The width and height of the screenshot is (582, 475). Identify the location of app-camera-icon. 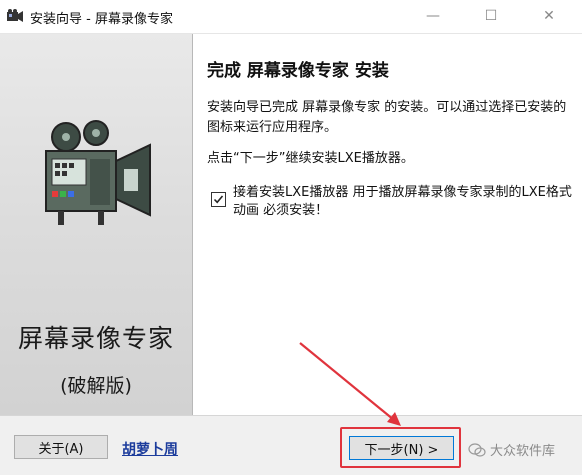
(15, 16).